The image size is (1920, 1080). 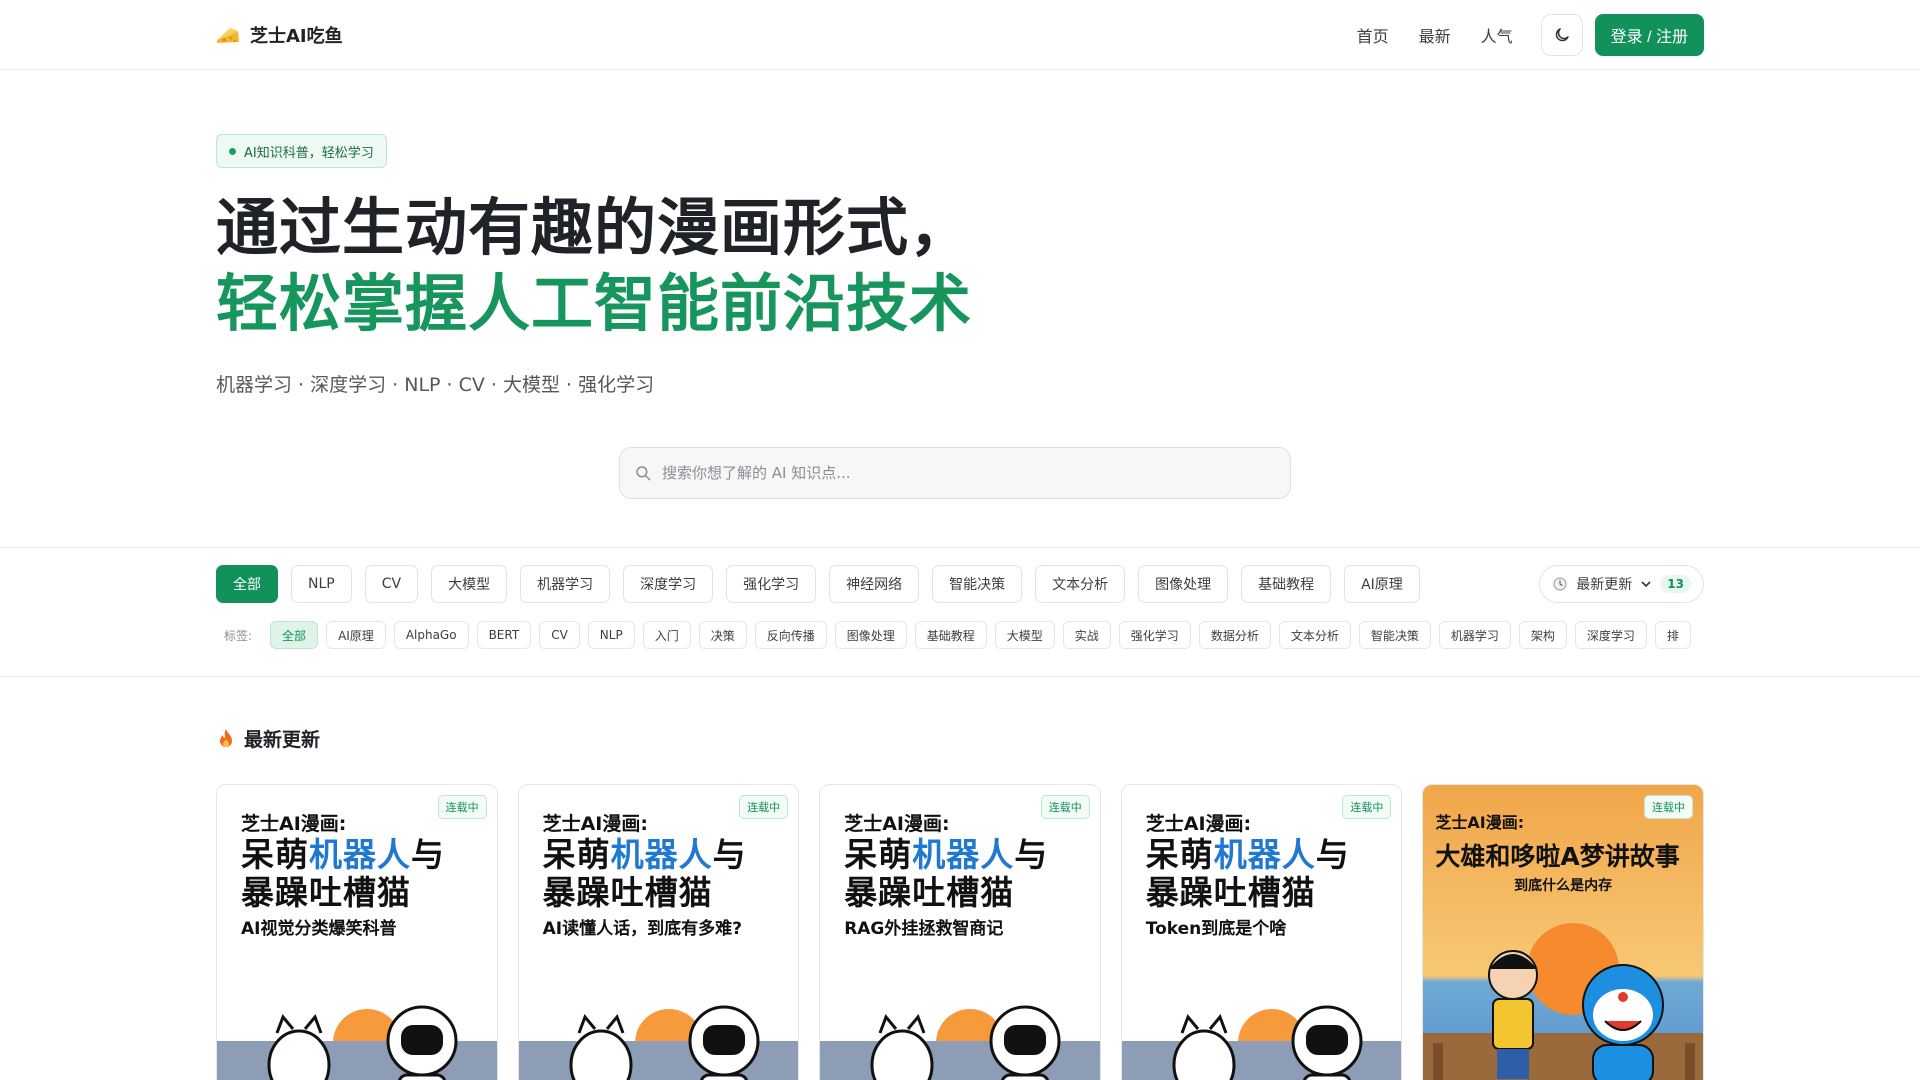 I want to click on search-box, so click(x=955, y=473).